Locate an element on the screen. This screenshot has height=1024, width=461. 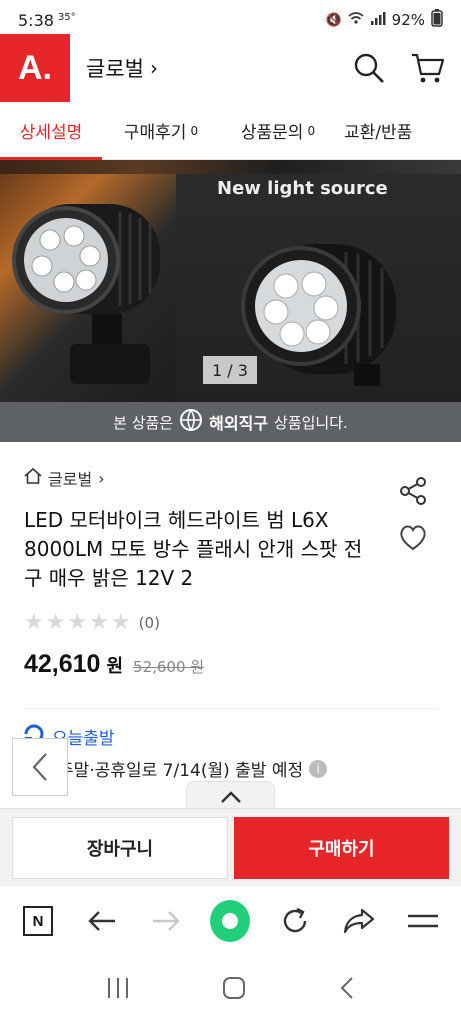
product-photo-left is located at coordinates (88, 288).